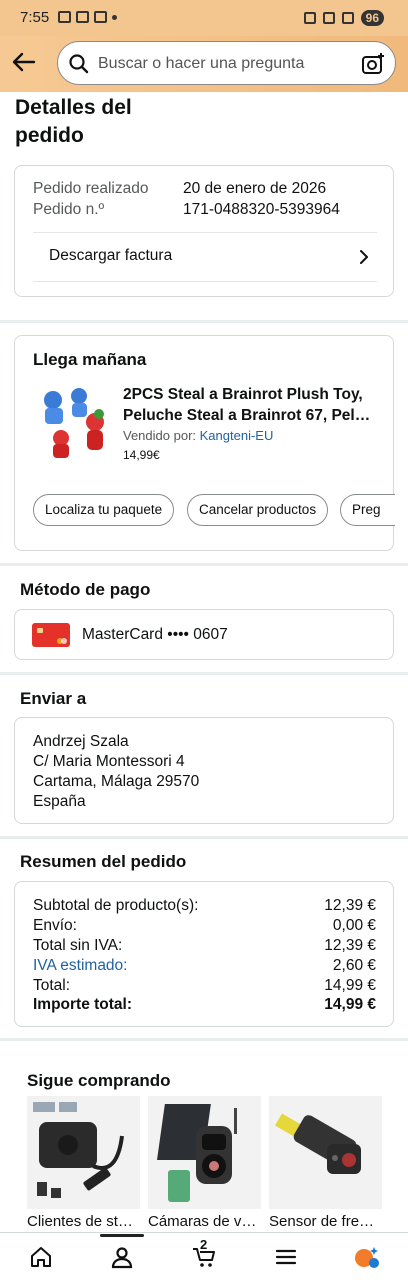 The height and width of the screenshot is (1280, 408). I want to click on camera-search-icon, so click(373, 64).